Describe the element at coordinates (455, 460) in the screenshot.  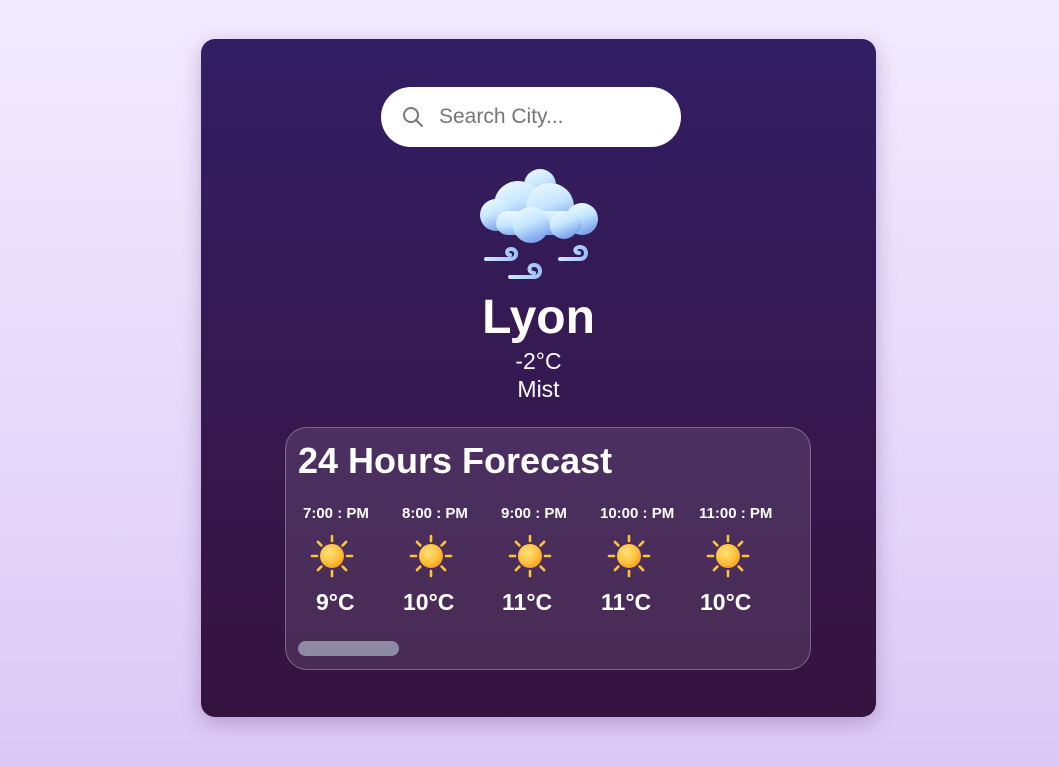
I see `forecast-title: 24 Hours Forecast` at that location.